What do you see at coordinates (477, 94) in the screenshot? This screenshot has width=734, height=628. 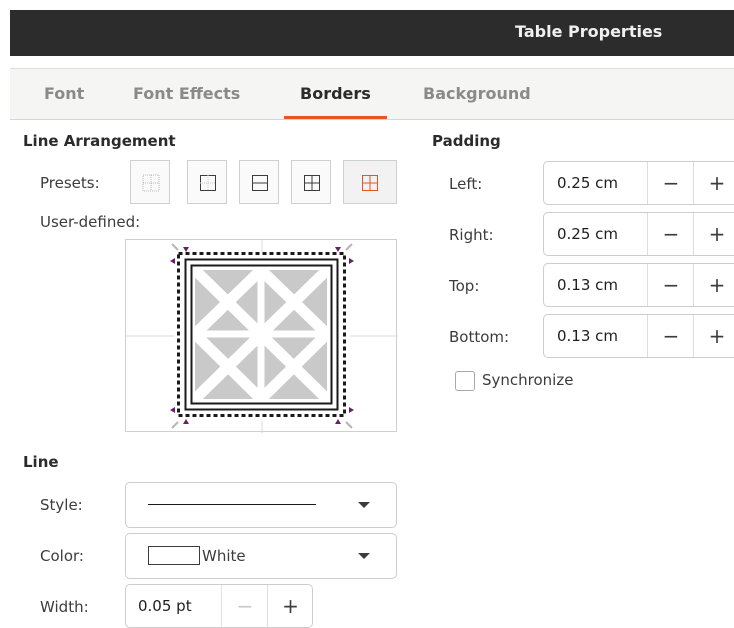 I see `tab-background: Background` at bounding box center [477, 94].